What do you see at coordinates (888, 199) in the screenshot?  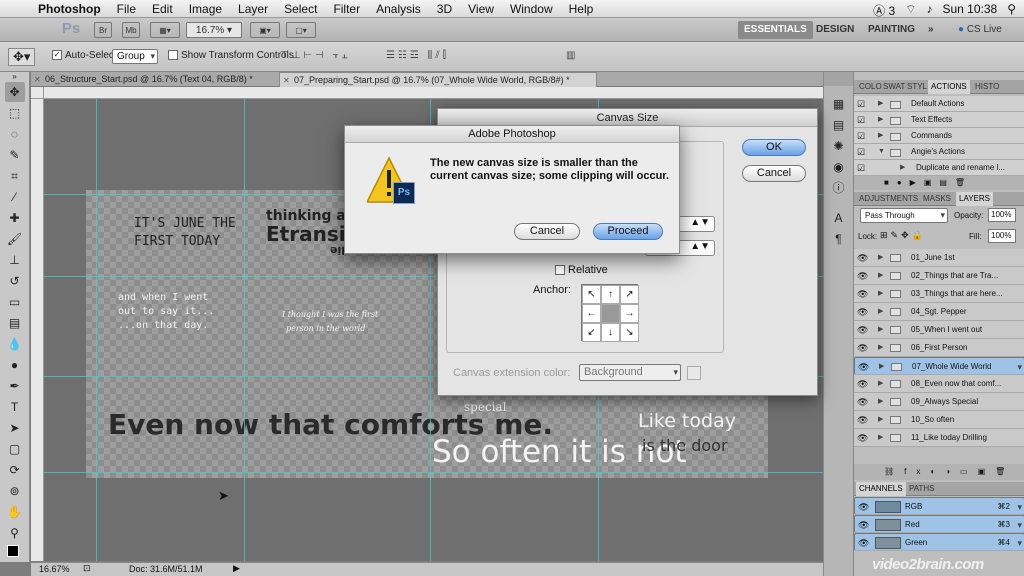 I see `tab-adjustments: ADJUSTMENTS` at bounding box center [888, 199].